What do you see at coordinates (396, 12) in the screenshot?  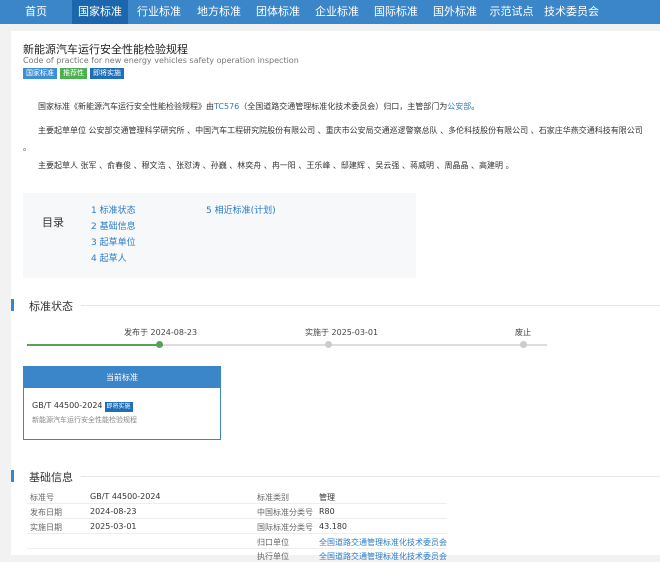 I see `nav-item-international: 国际标准` at bounding box center [396, 12].